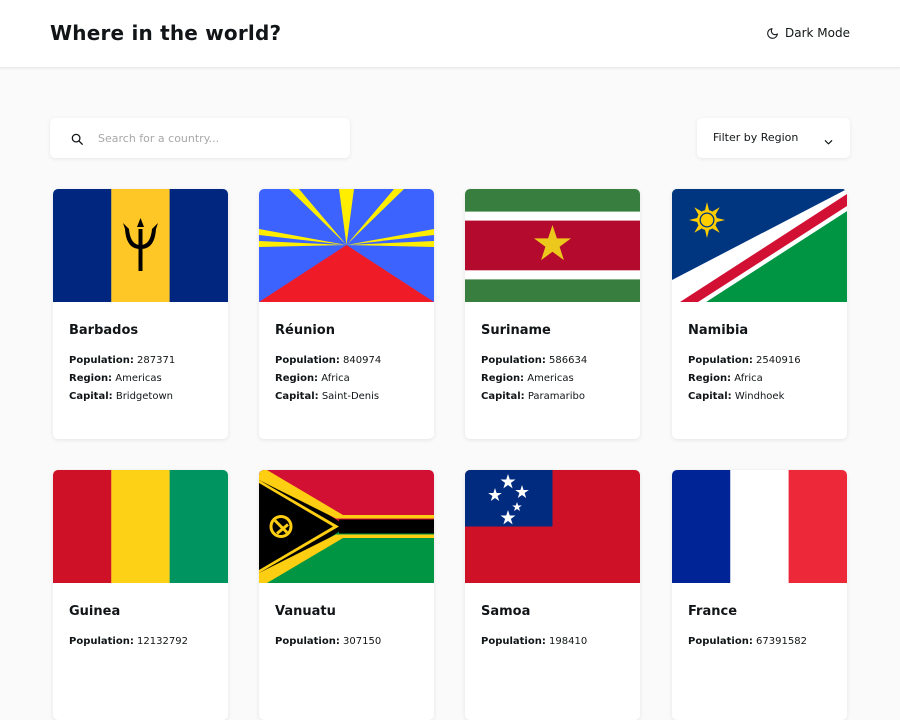 The image size is (900, 720). What do you see at coordinates (713, 611) in the screenshot?
I see `country-name: France` at bounding box center [713, 611].